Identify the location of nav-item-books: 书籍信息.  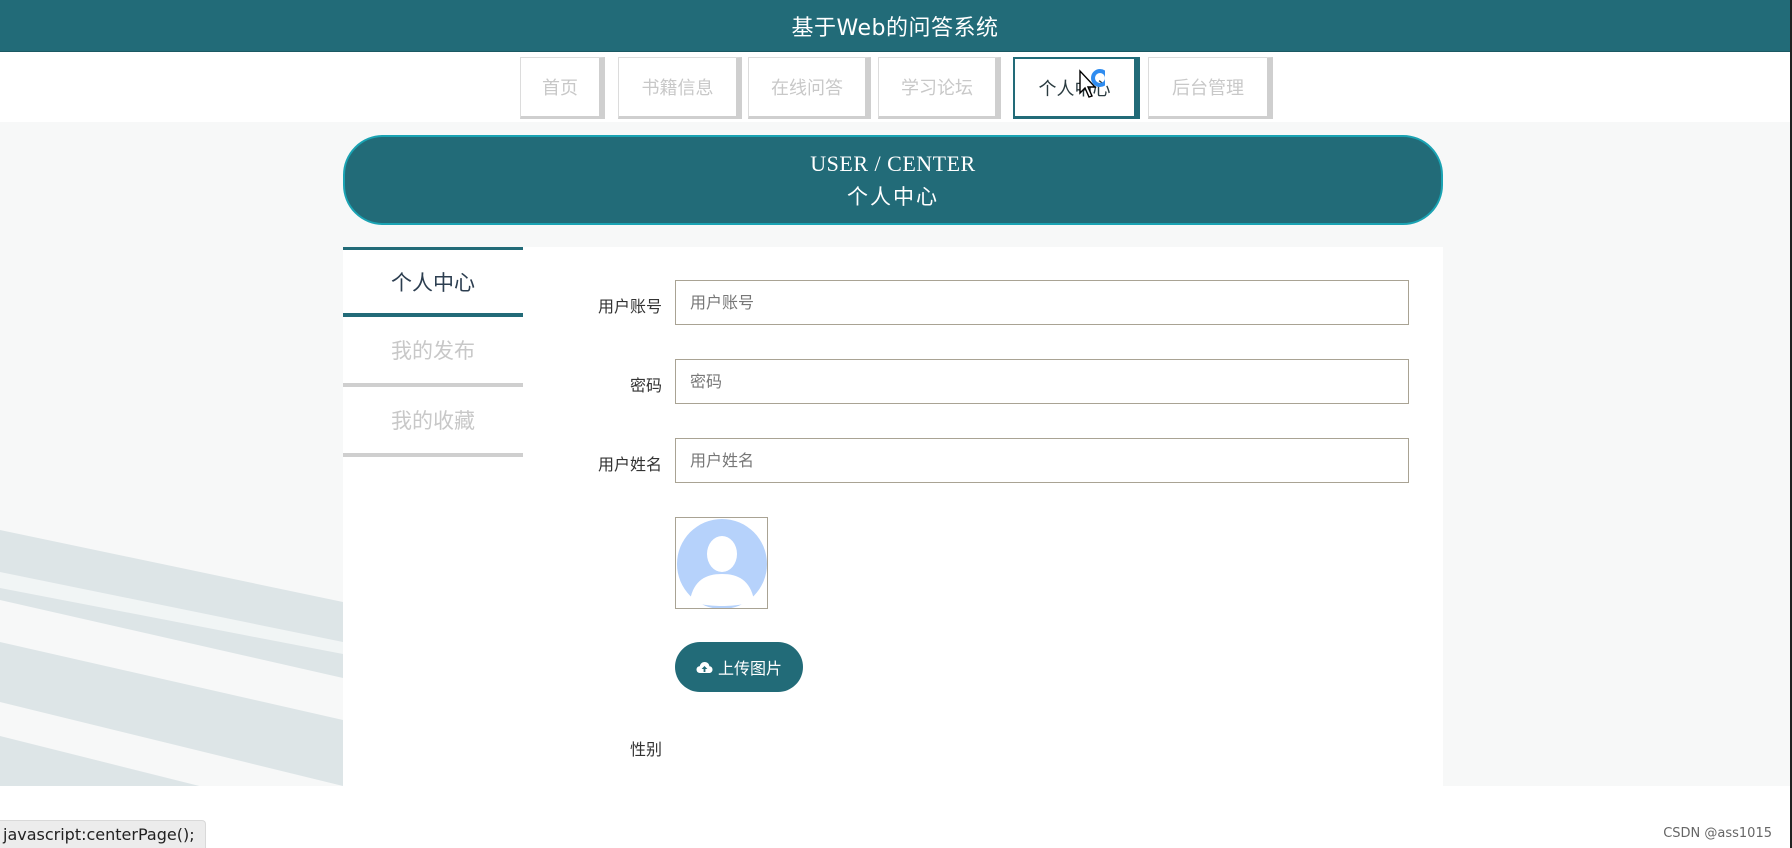
(680, 88).